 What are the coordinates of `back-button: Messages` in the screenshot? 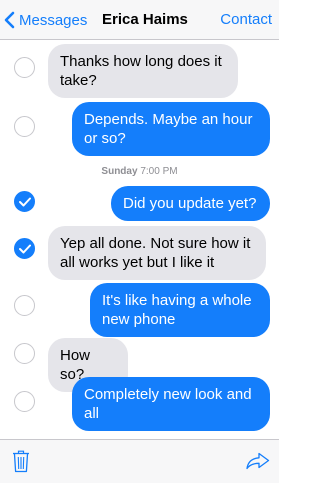 It's located at (45, 20).